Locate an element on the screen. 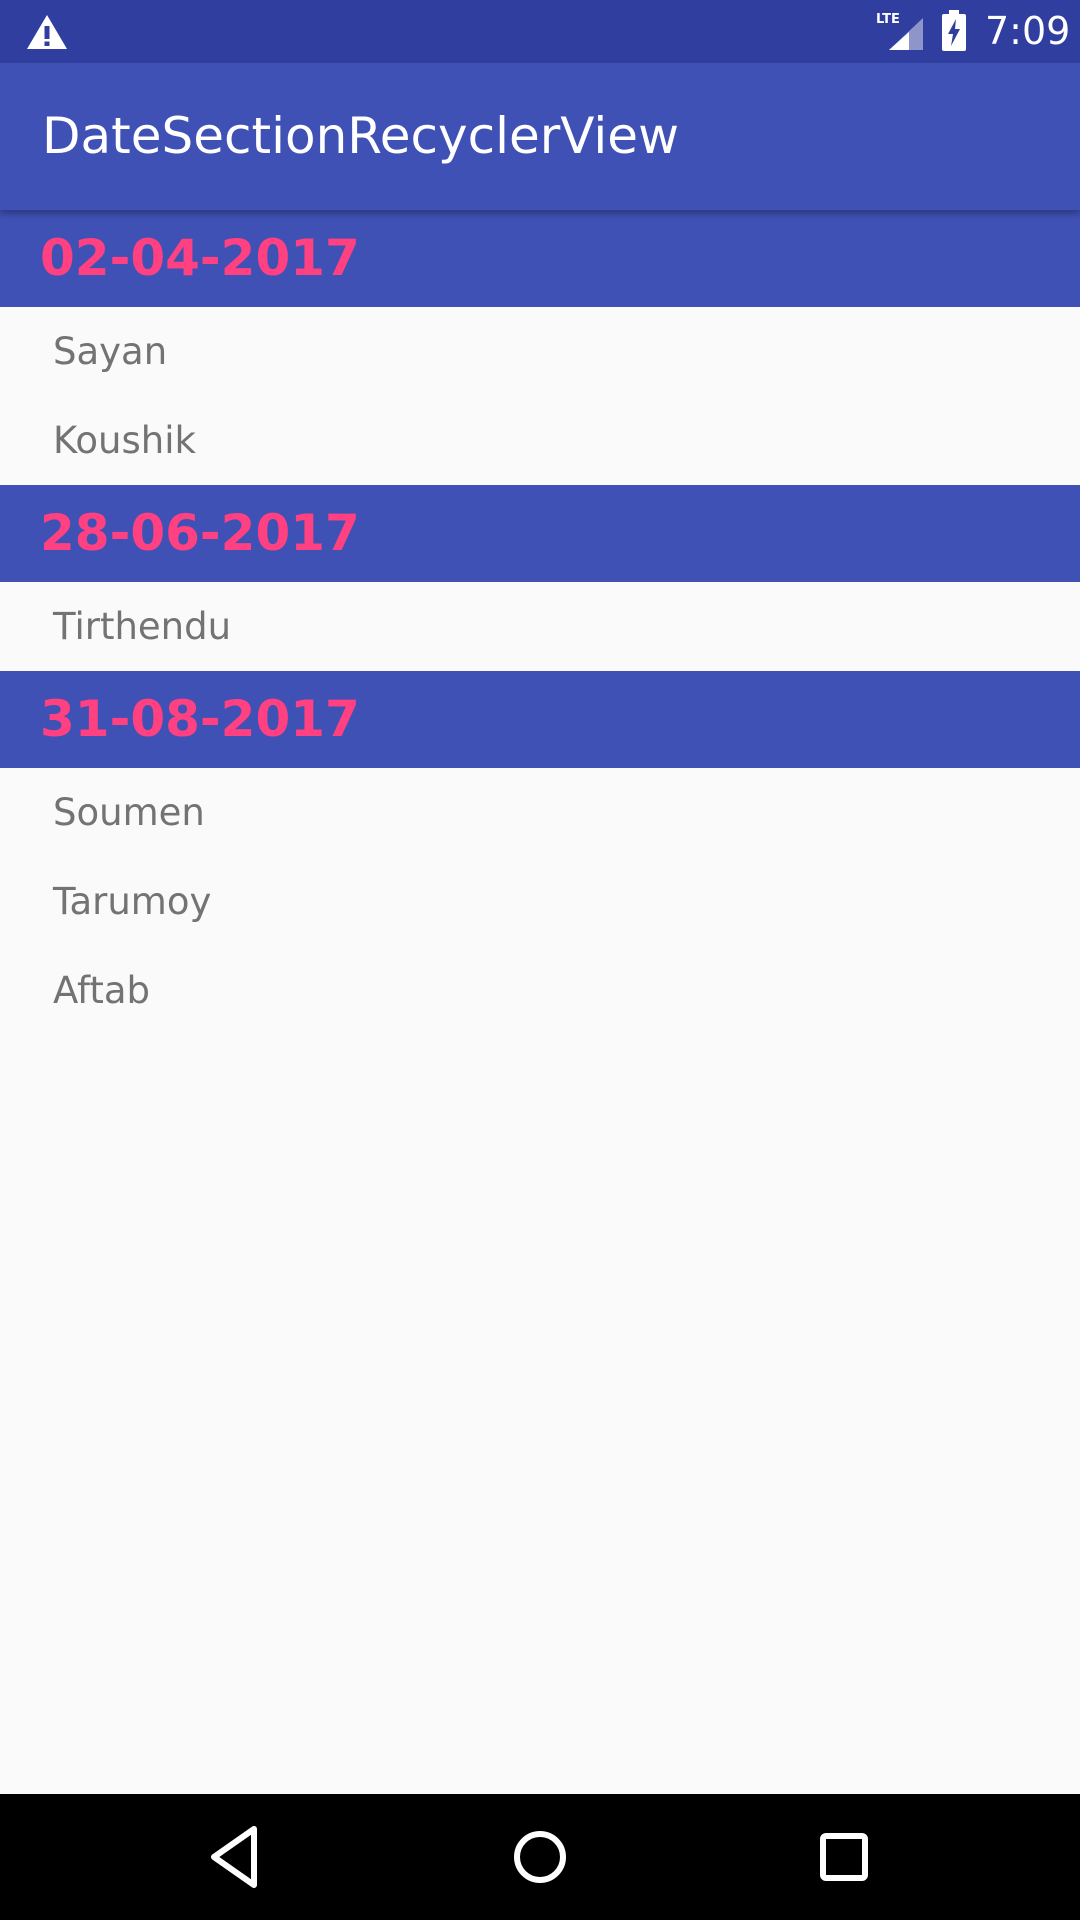 The height and width of the screenshot is (1920, 1080). section-date: 31-08-2017 is located at coordinates (200, 719).